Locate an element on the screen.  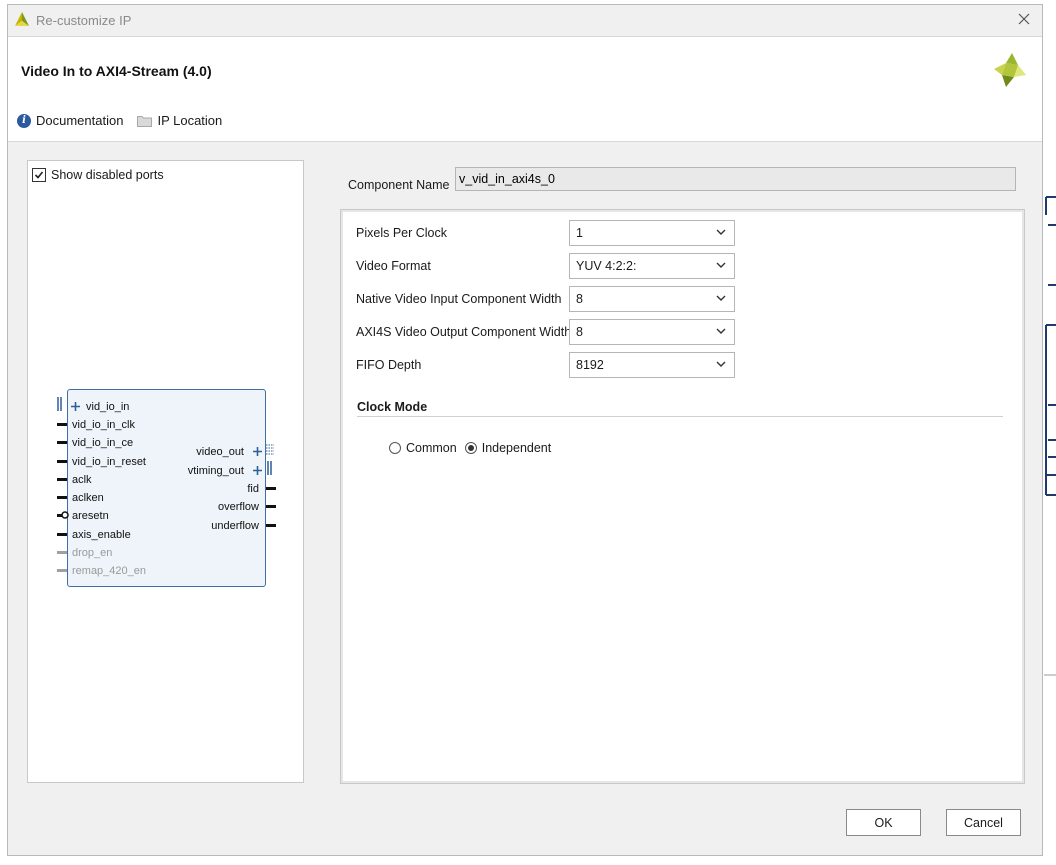
param-label: Video Format is located at coordinates (393, 266).